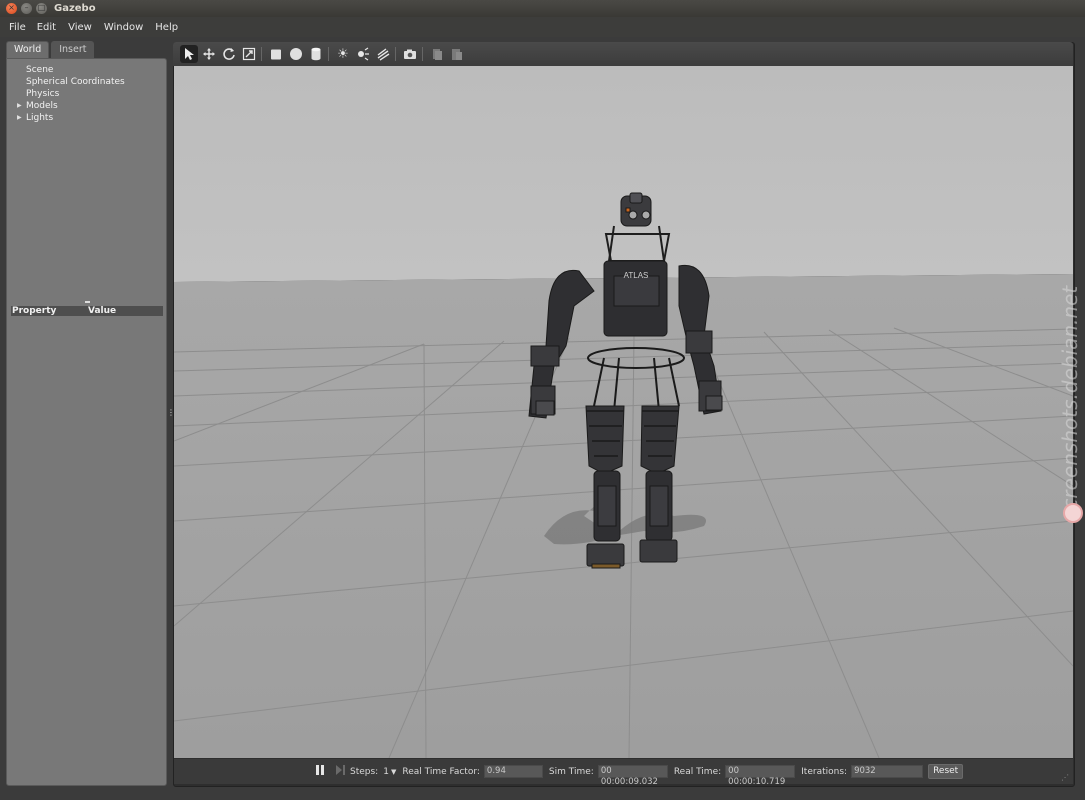  I want to click on property-column-header: Property, so click(49, 311).